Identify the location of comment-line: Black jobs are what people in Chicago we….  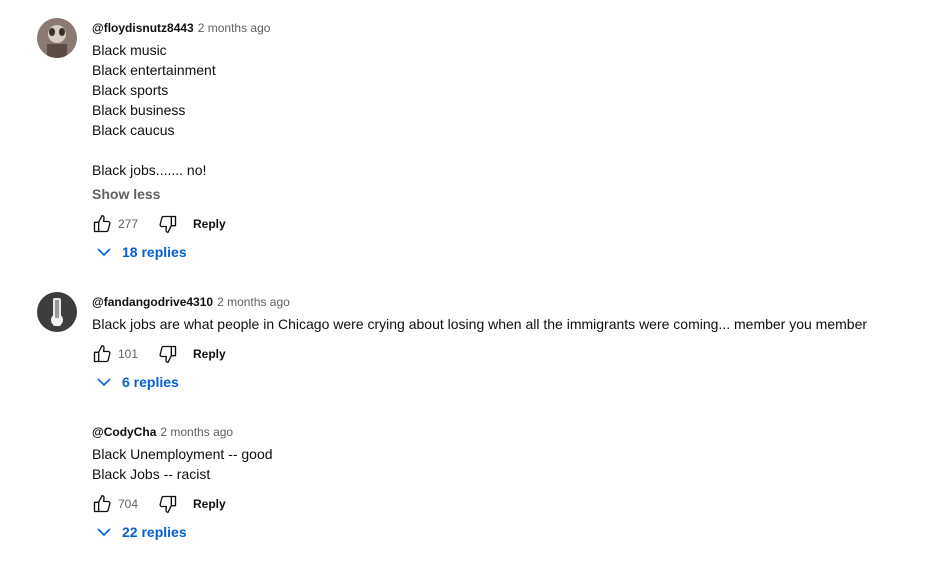
(480, 324).